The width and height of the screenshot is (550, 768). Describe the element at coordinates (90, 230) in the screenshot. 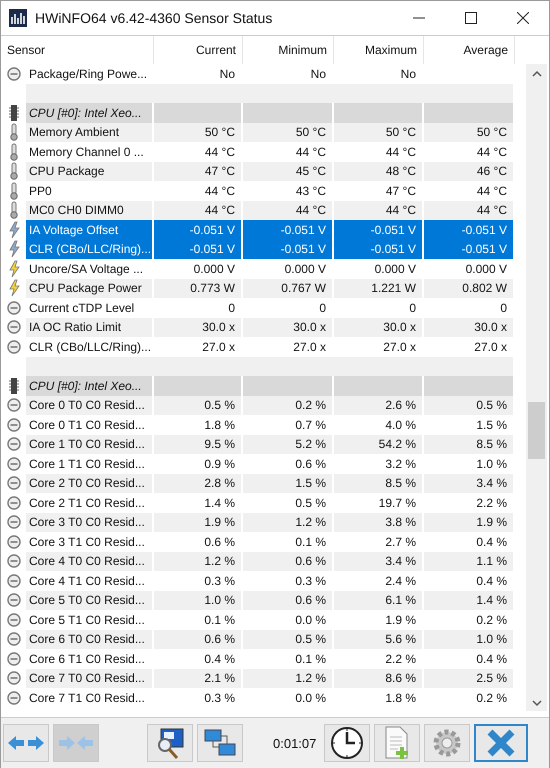

I see `sensor-name: IA Voltage Offset` at that location.